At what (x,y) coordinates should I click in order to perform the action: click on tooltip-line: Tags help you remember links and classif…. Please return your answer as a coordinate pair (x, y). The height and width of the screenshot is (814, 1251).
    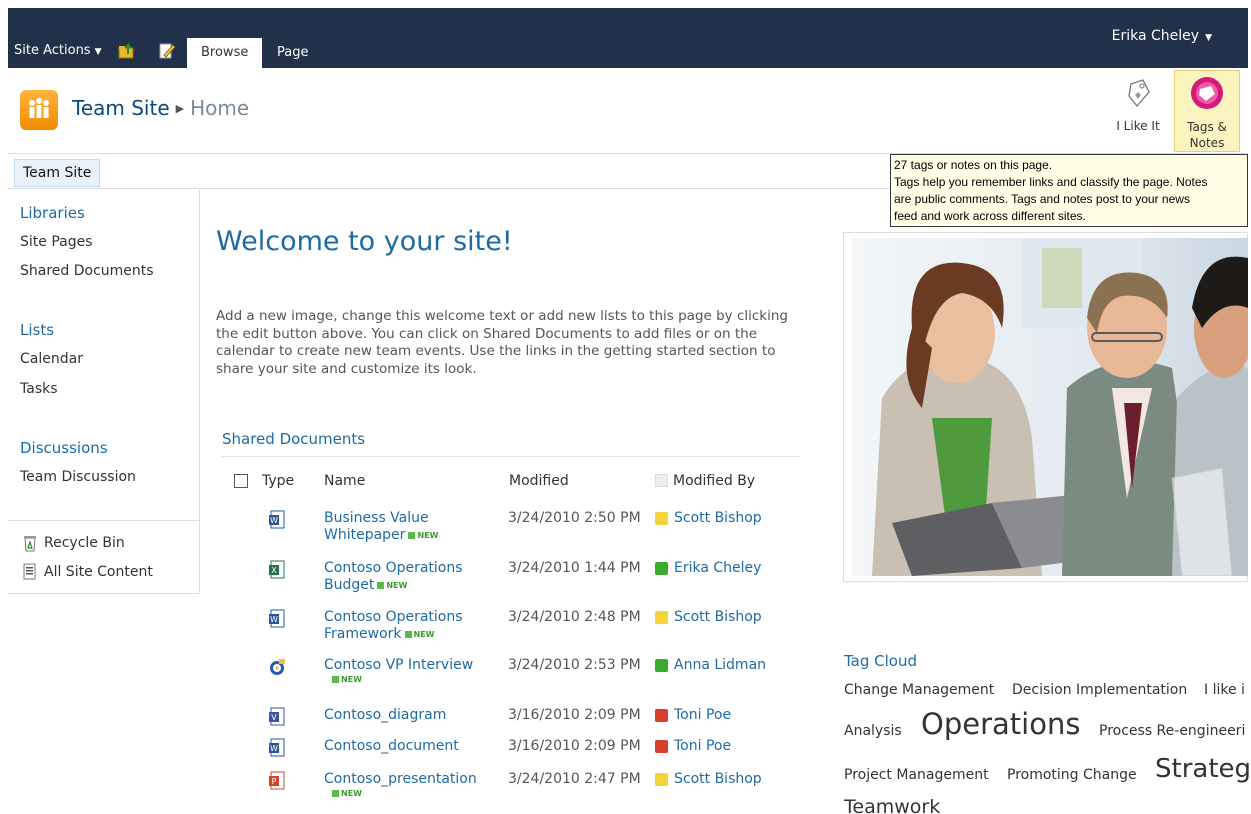
    Looking at the image, I should click on (1051, 182).